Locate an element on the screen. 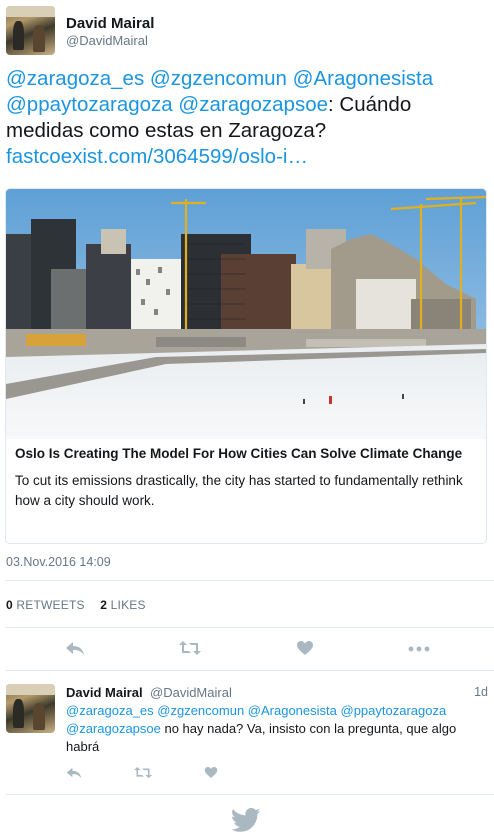 This screenshot has height=840, width=494. retweets-label: RETWEETS is located at coordinates (50, 605).